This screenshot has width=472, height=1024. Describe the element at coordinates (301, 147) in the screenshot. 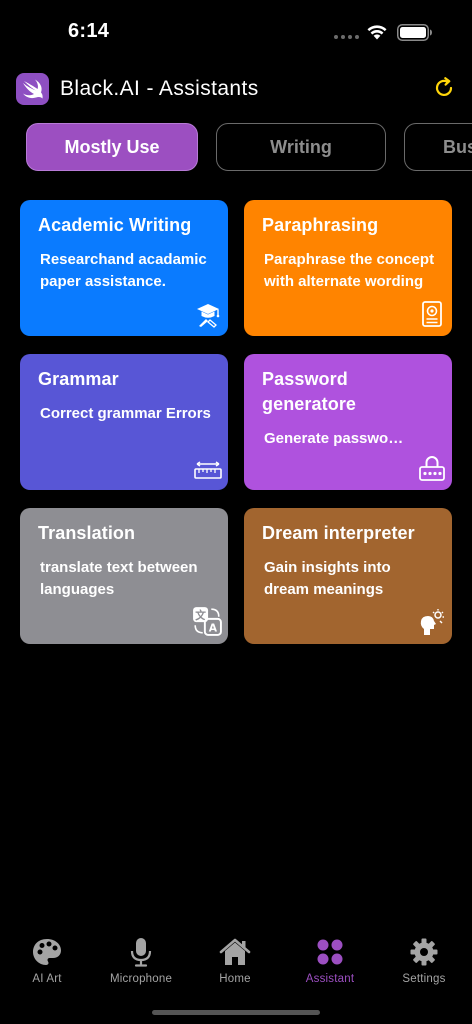

I see `chip-writing: Writing` at that location.